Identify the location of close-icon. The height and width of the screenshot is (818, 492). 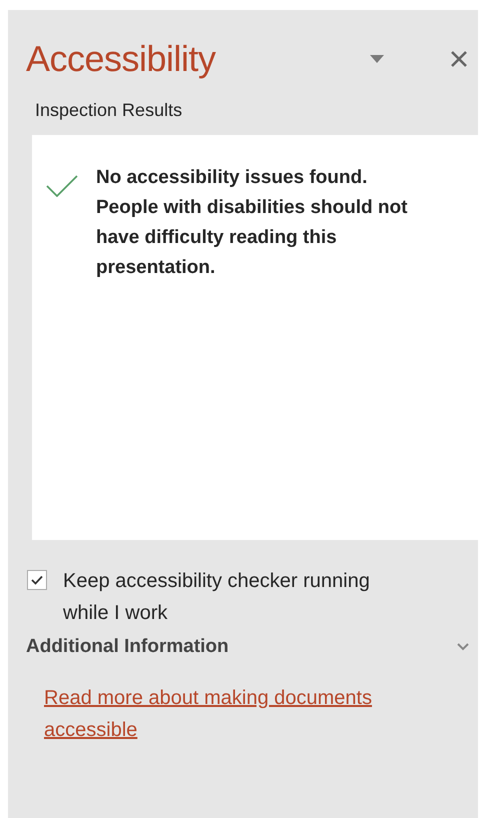
(459, 59).